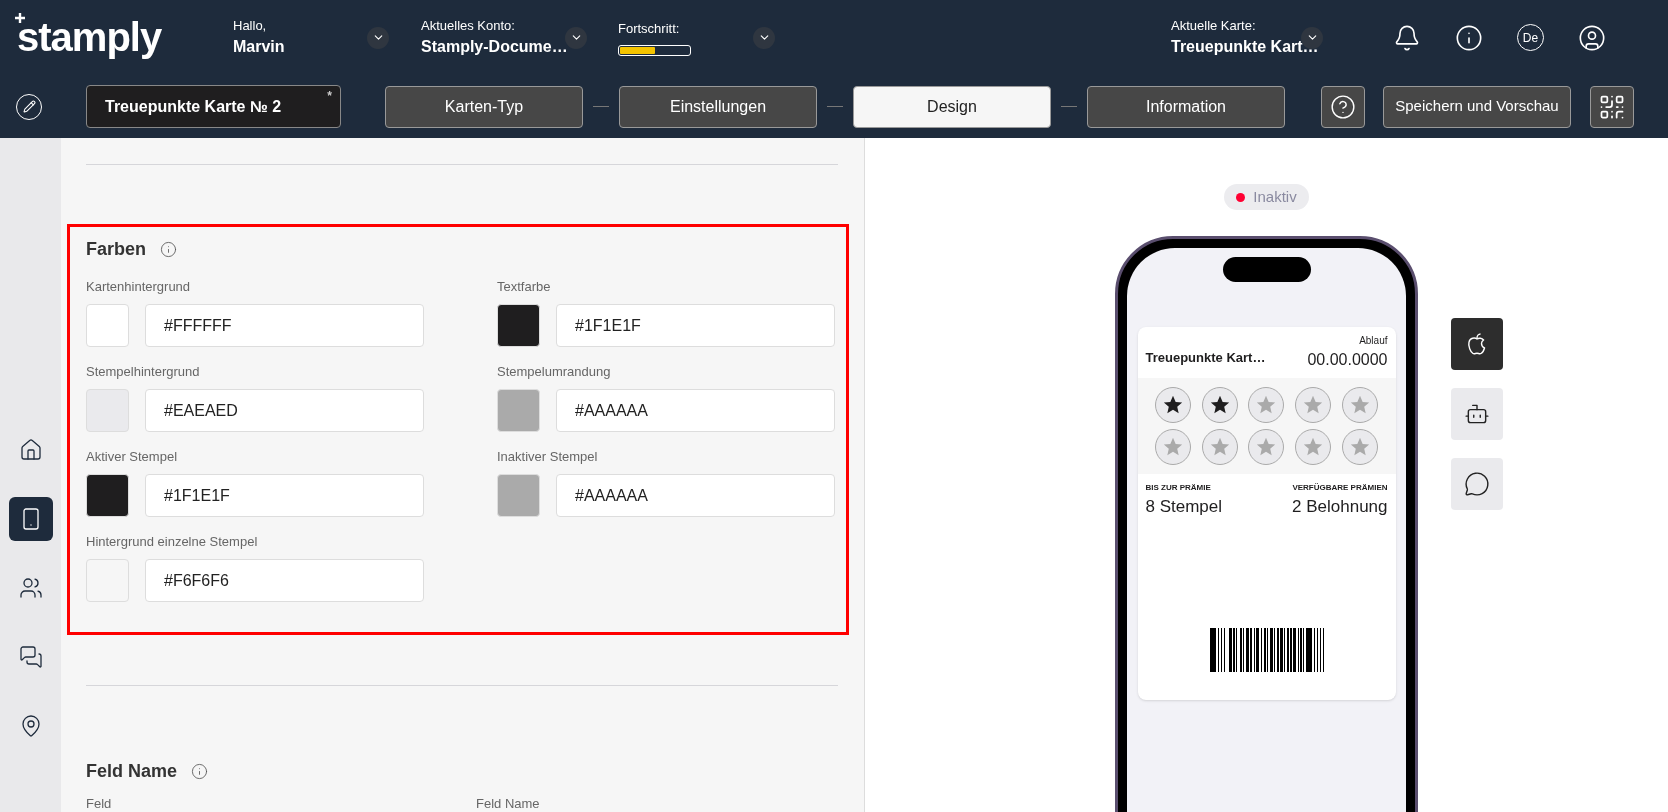  Describe the element at coordinates (718, 106) in the screenshot. I see `step-tab: Einstellungen` at that location.